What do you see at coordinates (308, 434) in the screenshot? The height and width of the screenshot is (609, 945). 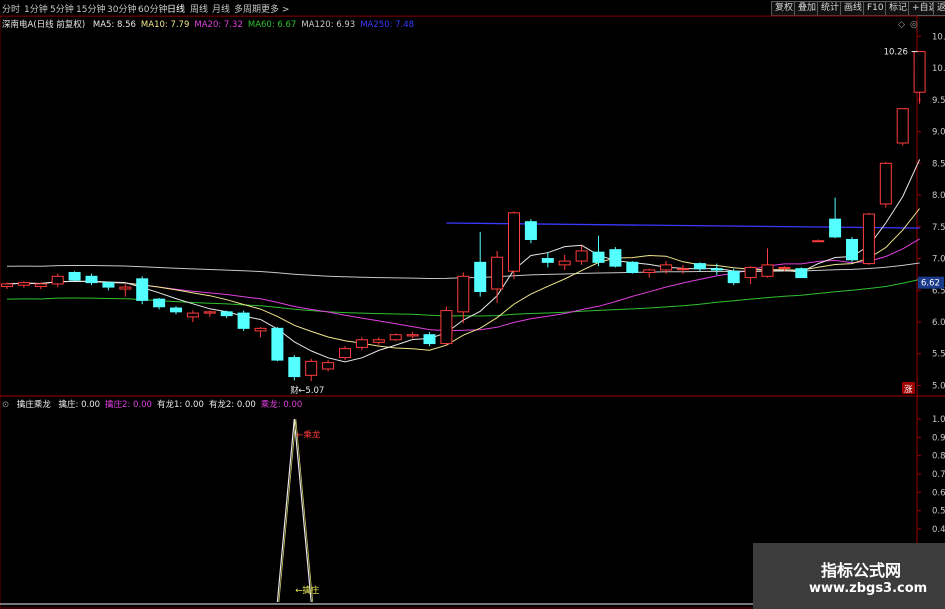 I see `chenglong-label: ←乘龙` at bounding box center [308, 434].